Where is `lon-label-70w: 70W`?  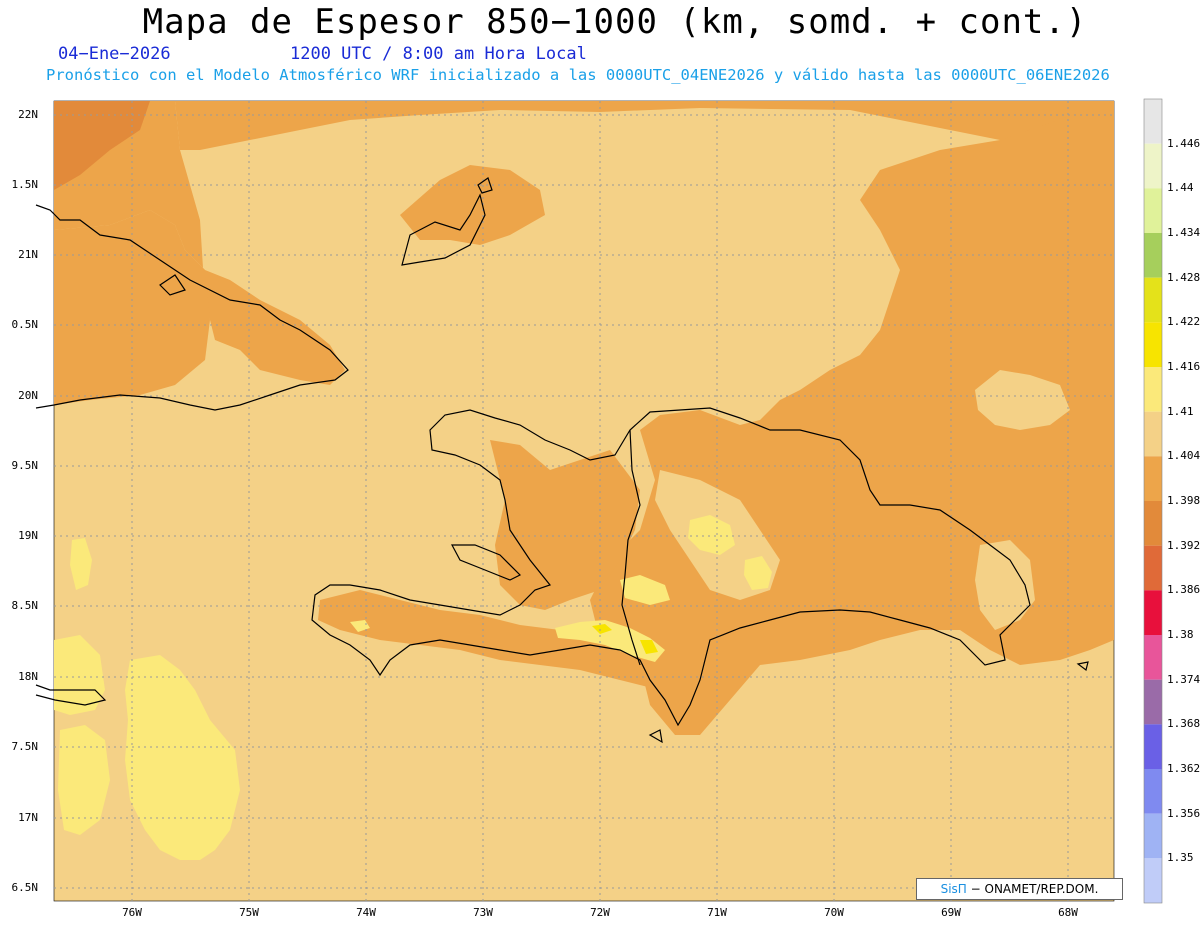
lon-label-70w: 70W is located at coordinates (834, 912).